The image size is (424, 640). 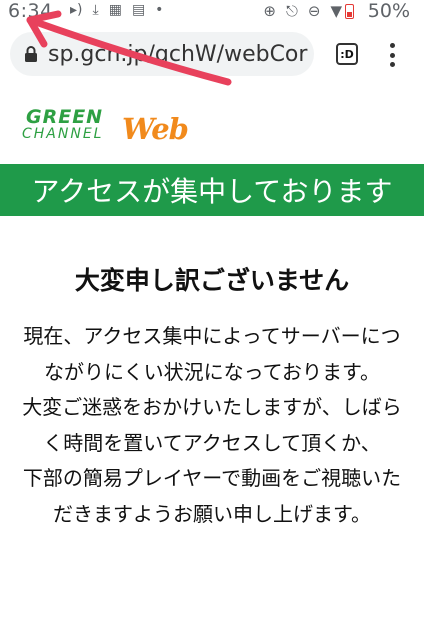 I want to click on browser-toolbar: sp.gch.jp/gchW/webCor :D, so click(x=212, y=55).